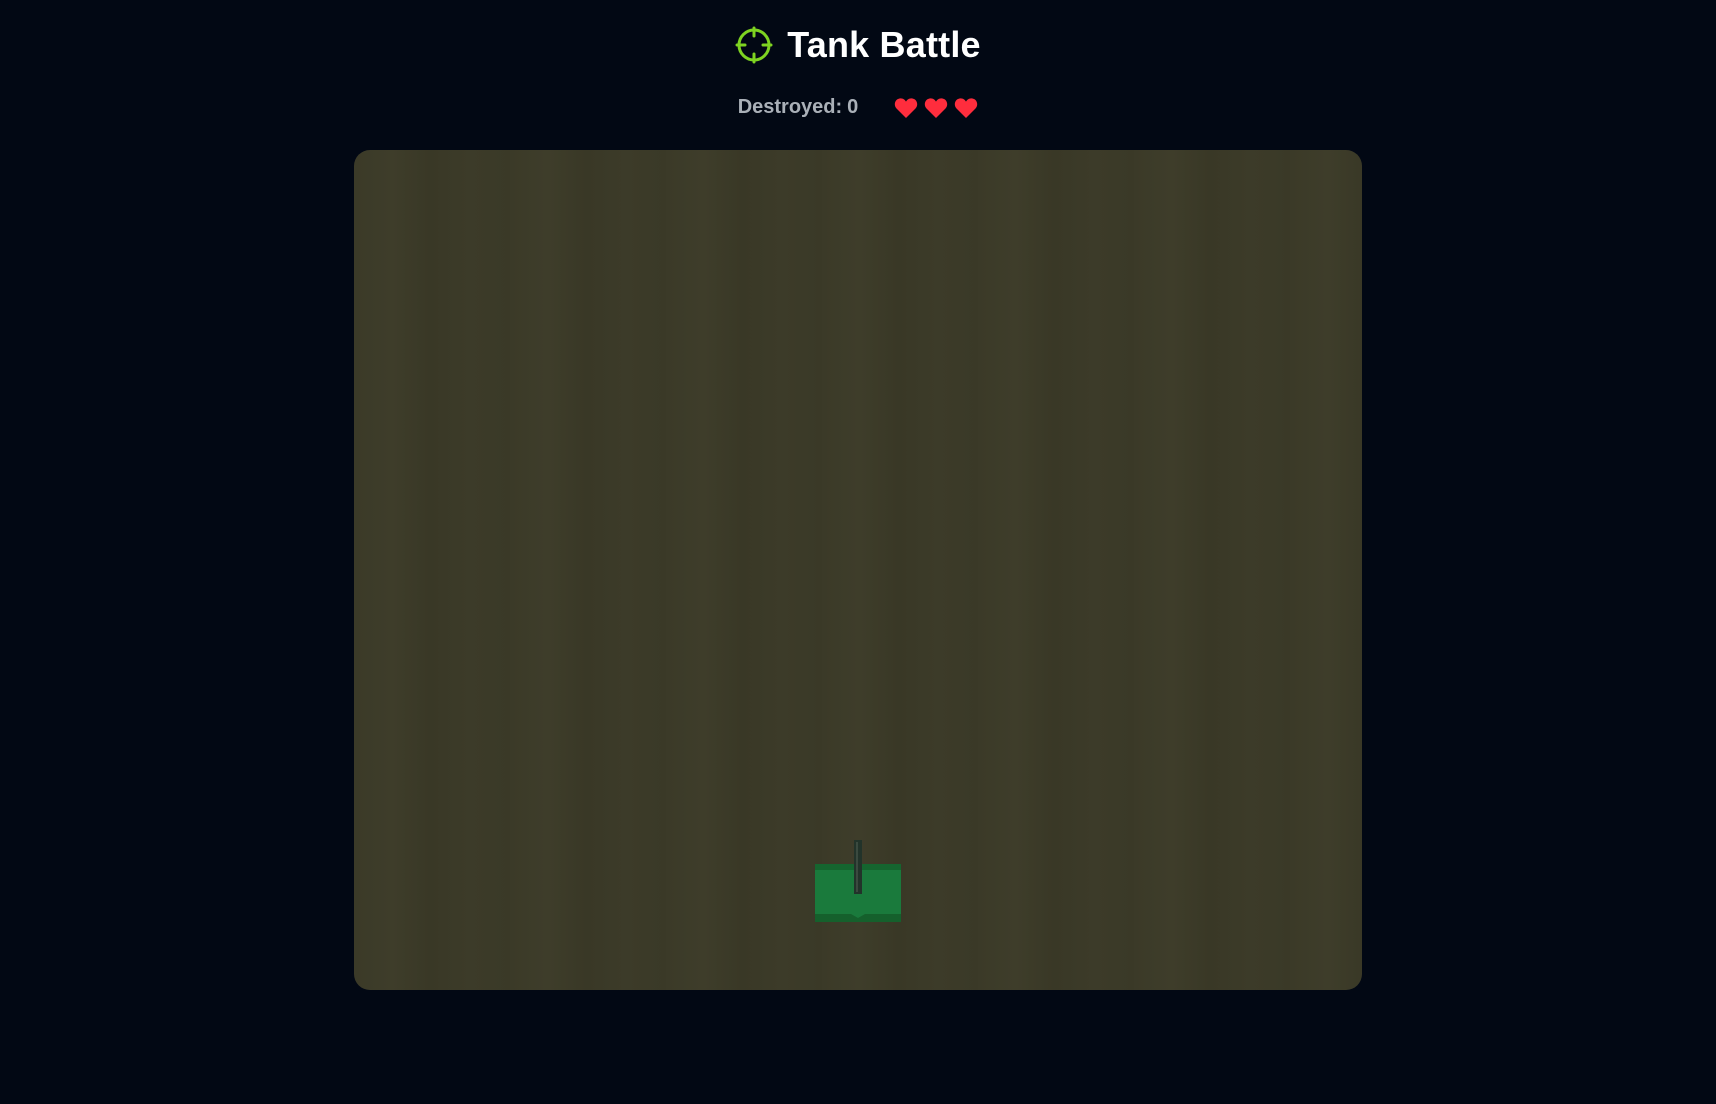  I want to click on player-tank, so click(858, 881).